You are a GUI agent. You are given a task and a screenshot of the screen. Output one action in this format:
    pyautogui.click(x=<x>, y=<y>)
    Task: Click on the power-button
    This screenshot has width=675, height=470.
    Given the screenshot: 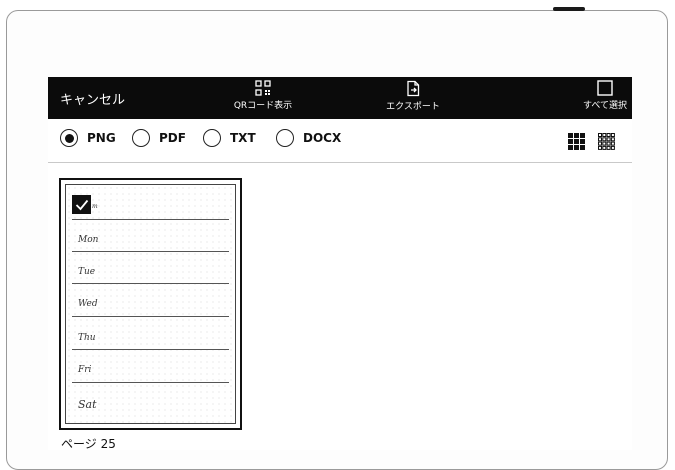 What is the action you would take?
    pyautogui.click(x=569, y=9)
    